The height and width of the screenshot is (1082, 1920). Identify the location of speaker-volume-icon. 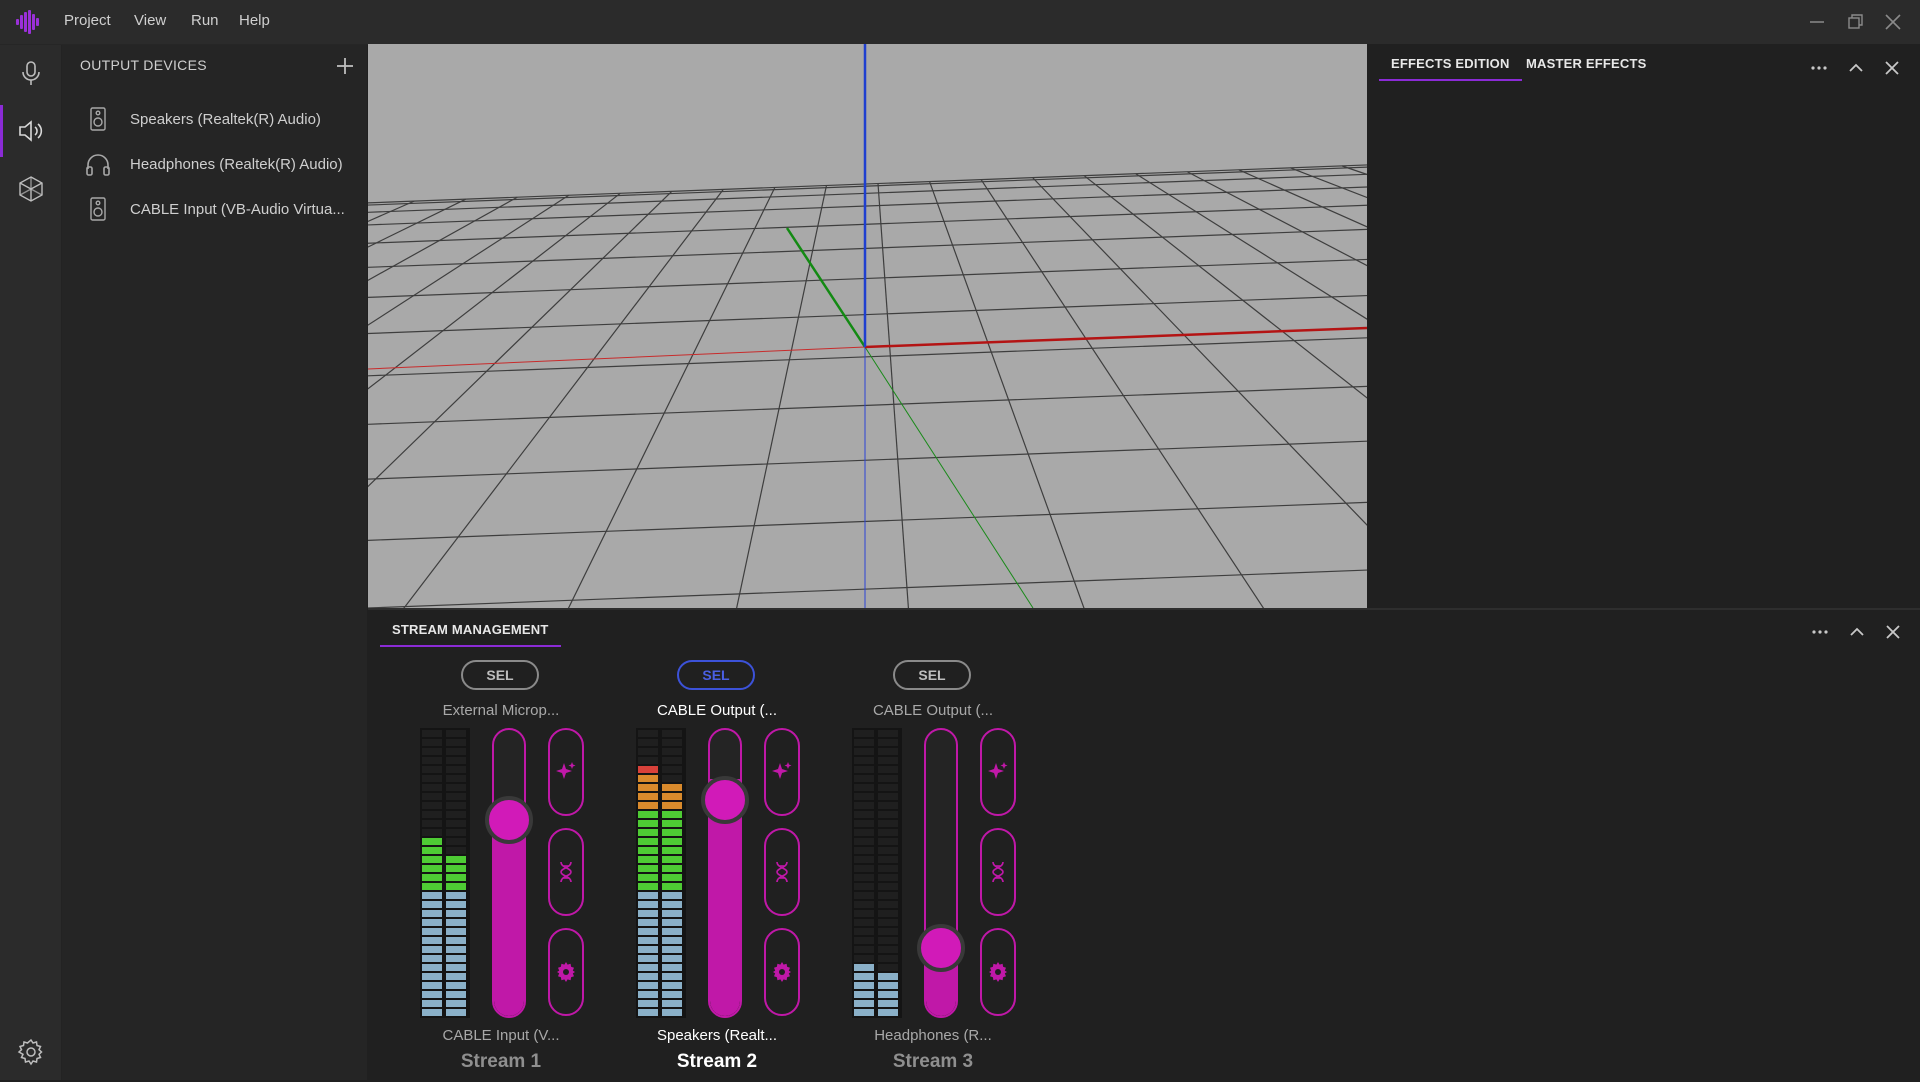
(30, 131).